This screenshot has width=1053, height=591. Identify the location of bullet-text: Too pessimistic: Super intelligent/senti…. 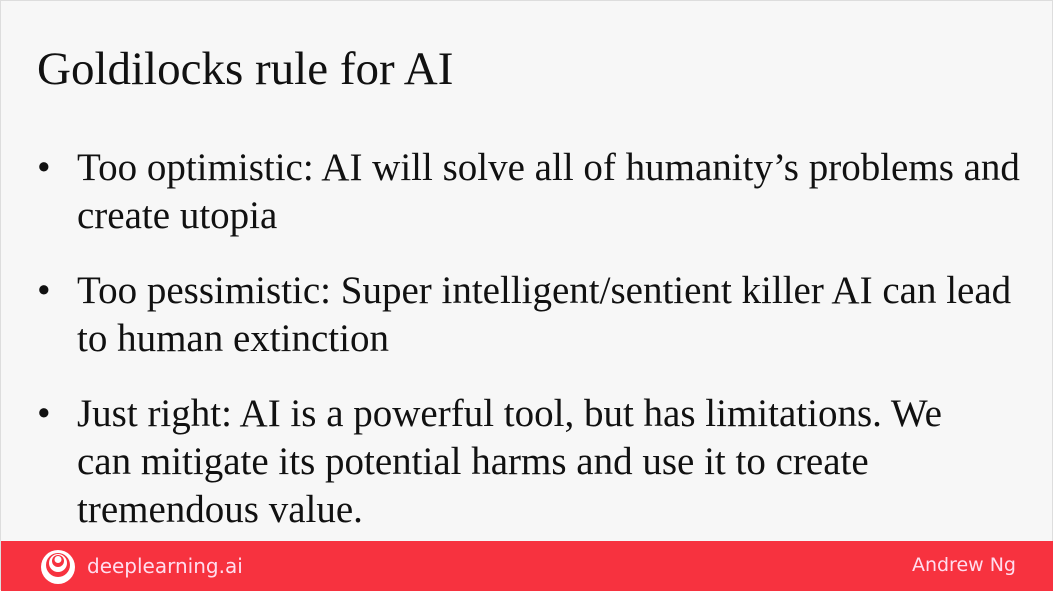
(544, 314).